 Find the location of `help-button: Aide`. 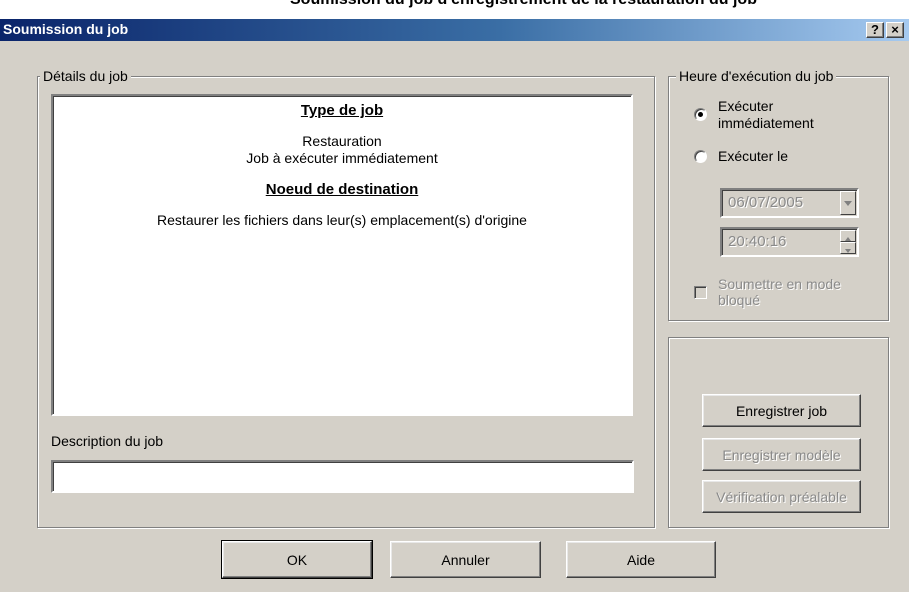

help-button: Aide is located at coordinates (641, 559).